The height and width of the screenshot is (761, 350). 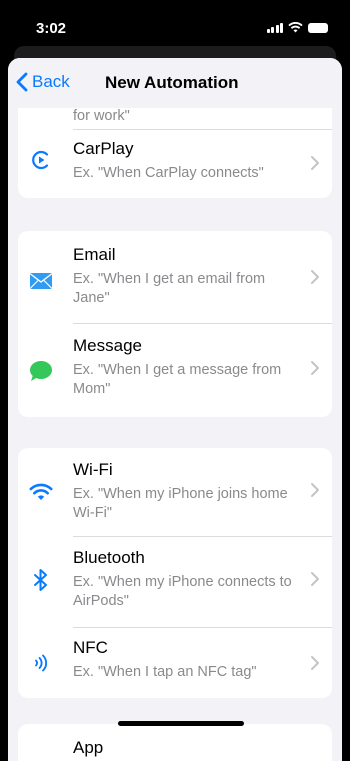 I want to click on battery-icon, so click(x=318, y=27).